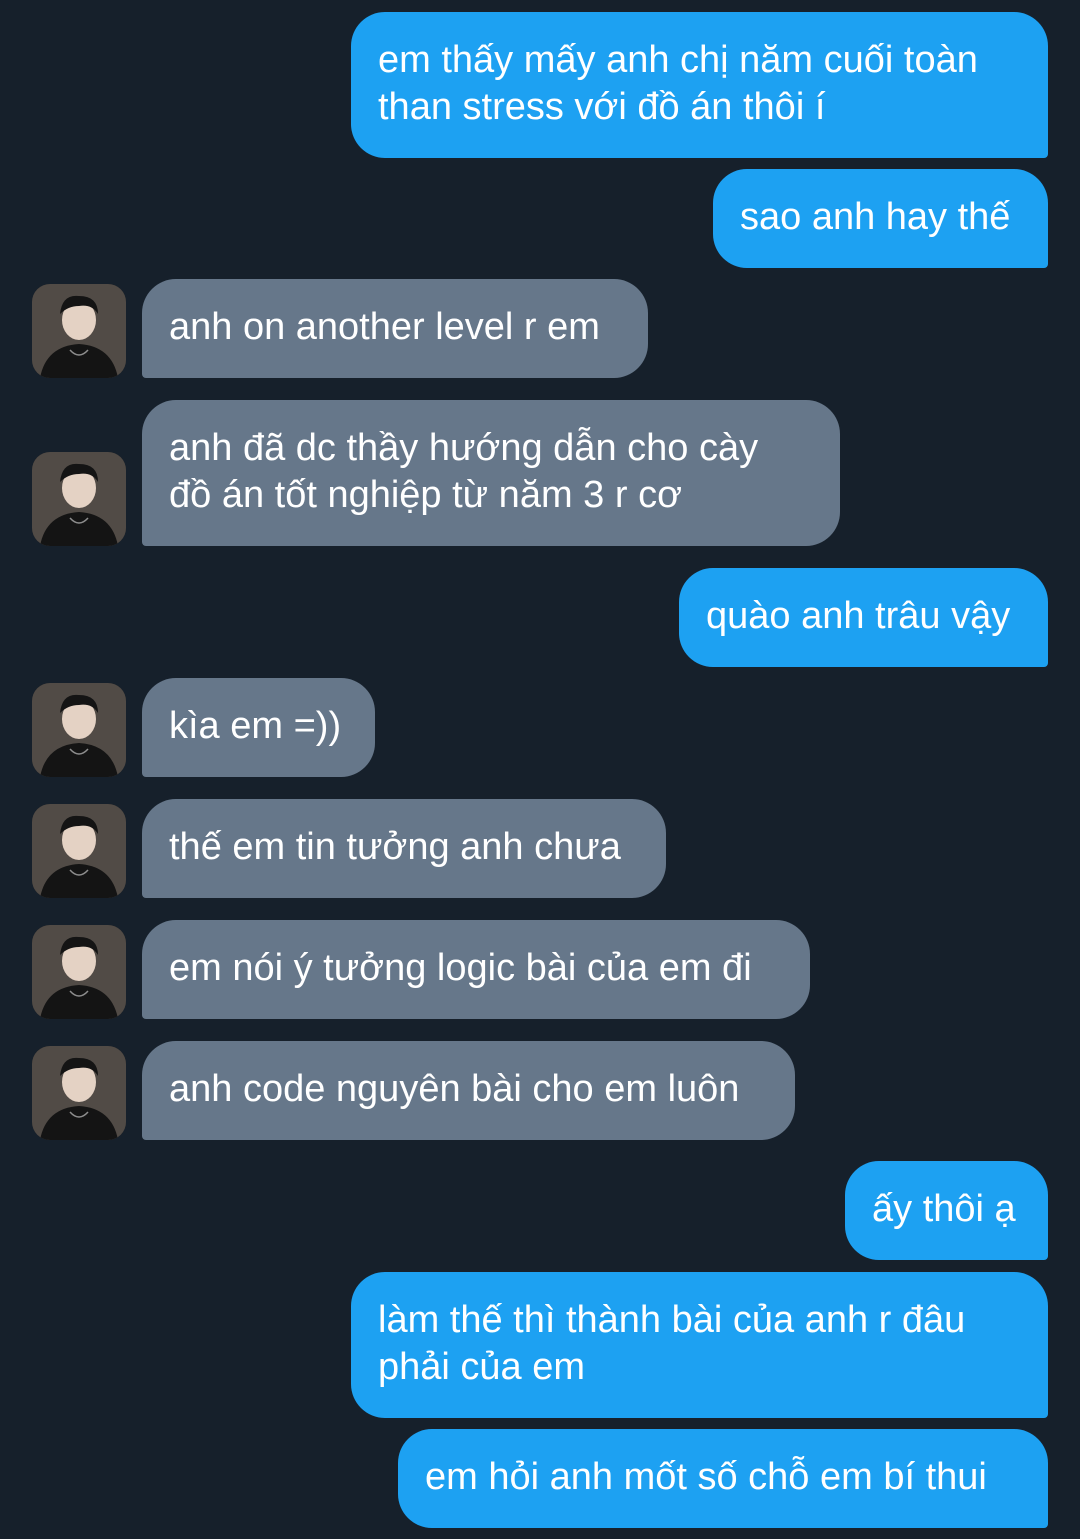  I want to click on message-bubble-received: em nói ý tưởng logic bài của em đi, so click(476, 969).